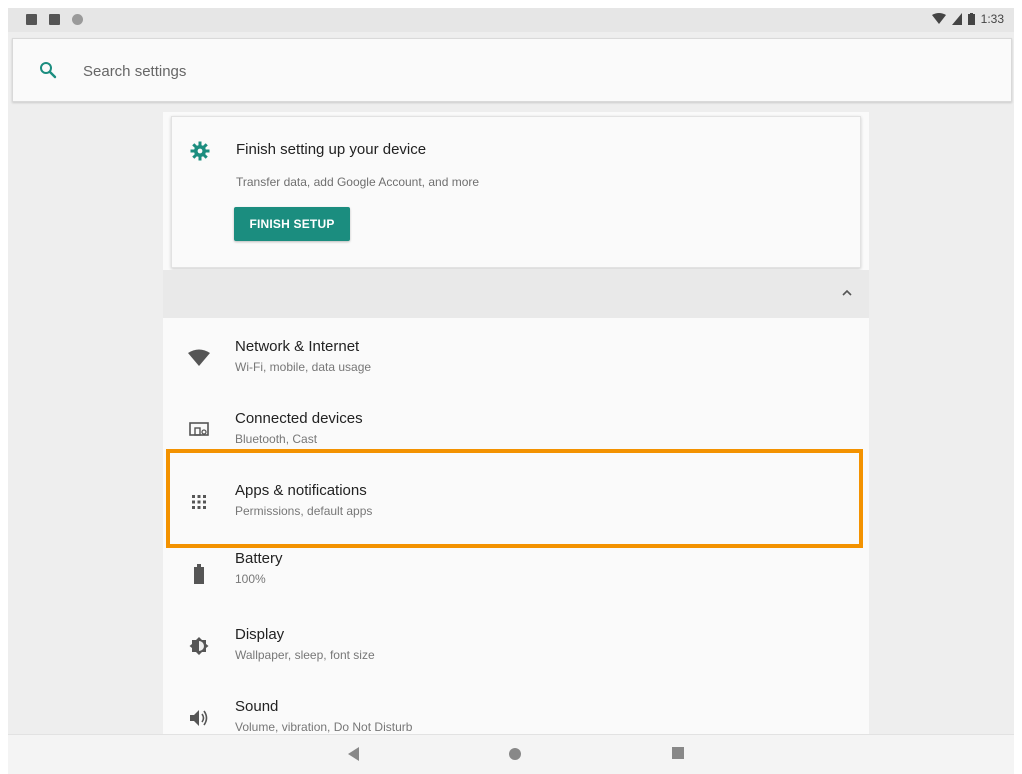 The image size is (1022, 774). Describe the element at coordinates (516, 294) in the screenshot. I see `suggestions-collapse-bar` at that location.